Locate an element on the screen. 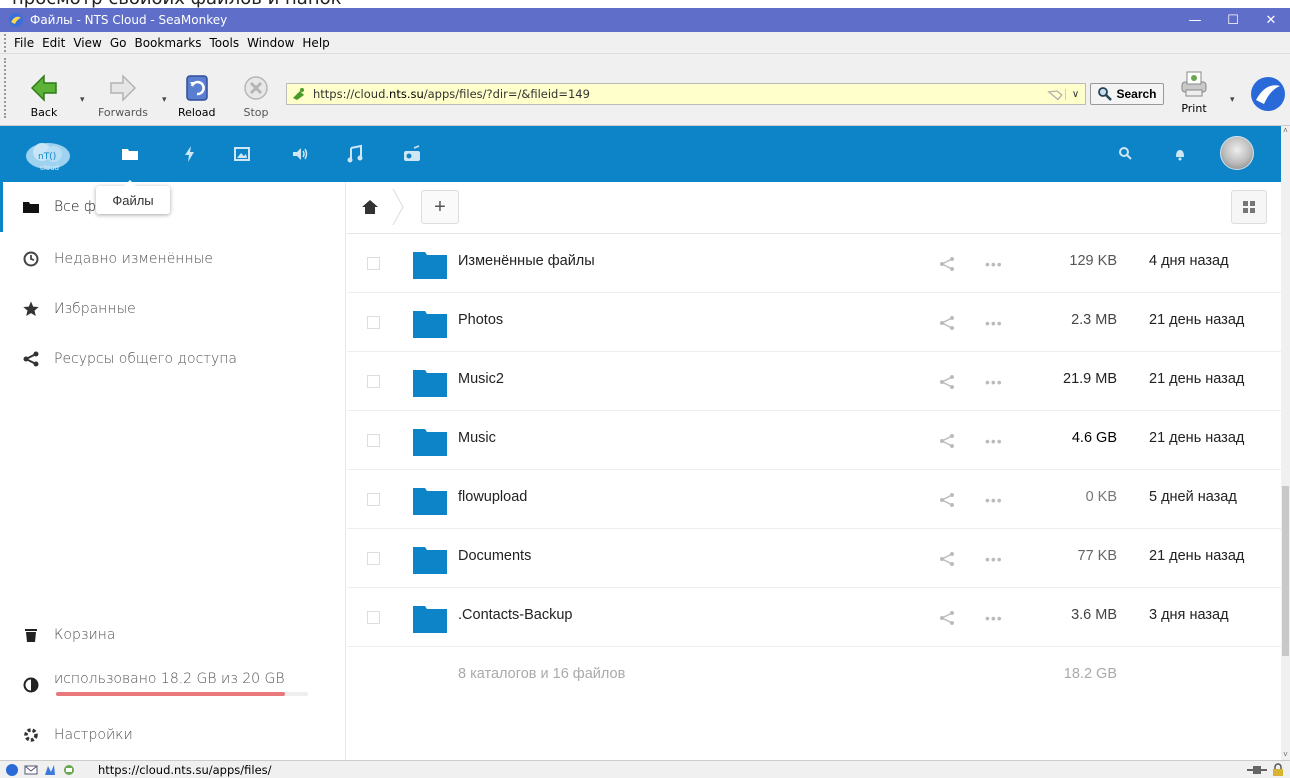  forwards-dropdown-icon: ▾ is located at coordinates (164, 99).